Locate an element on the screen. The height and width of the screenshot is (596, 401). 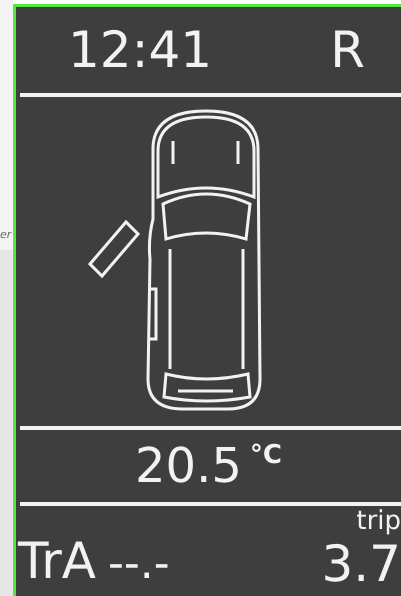
temperature-value: 20.5 is located at coordinates (188, 466).